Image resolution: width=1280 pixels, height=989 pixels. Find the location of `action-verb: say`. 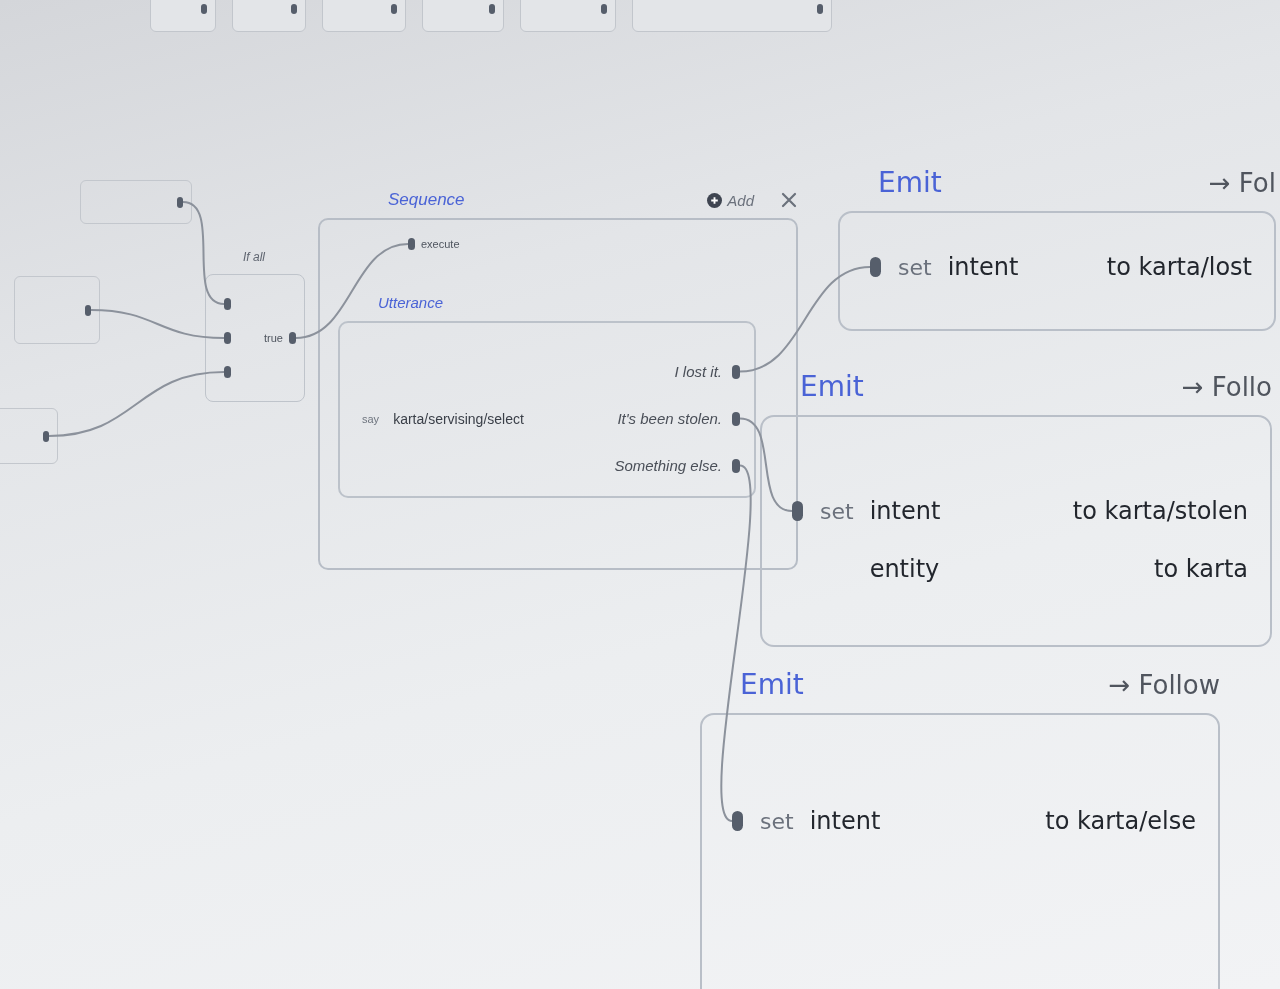

action-verb: say is located at coordinates (371, 418).